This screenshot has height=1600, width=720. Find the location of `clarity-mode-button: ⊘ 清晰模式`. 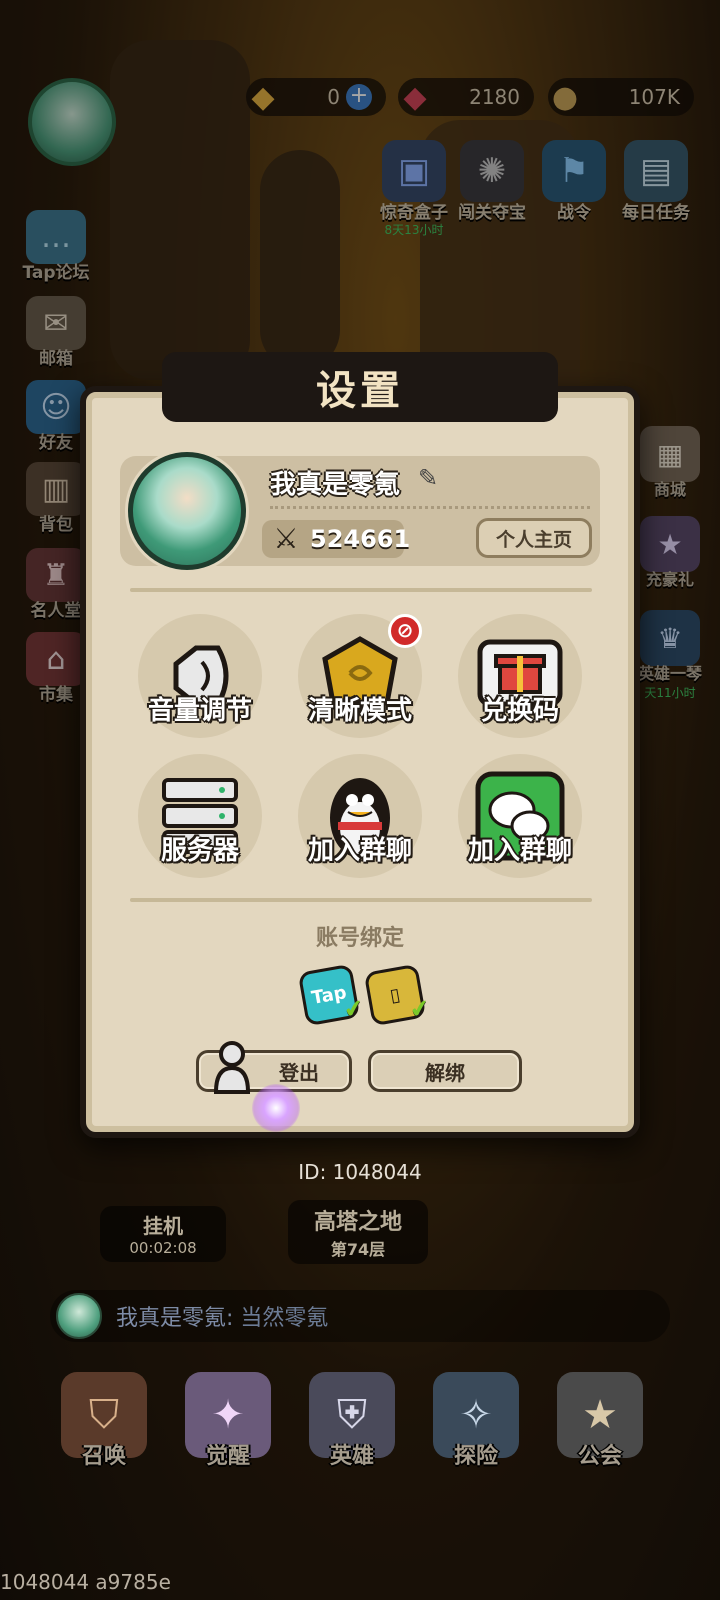

clarity-mode-button: ⊘ 清晰模式 is located at coordinates (360, 676).